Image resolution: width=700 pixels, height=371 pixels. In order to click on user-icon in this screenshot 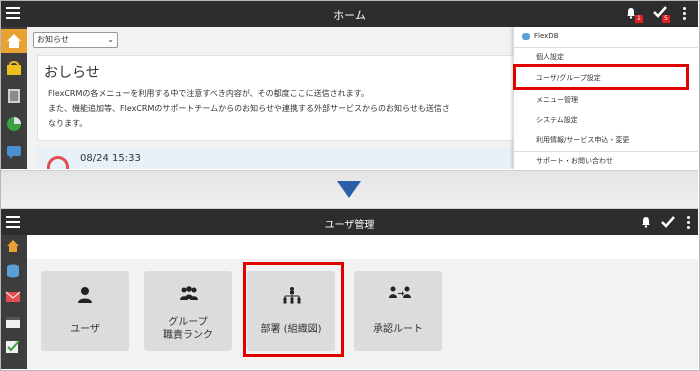, I will do `click(85, 295)`.